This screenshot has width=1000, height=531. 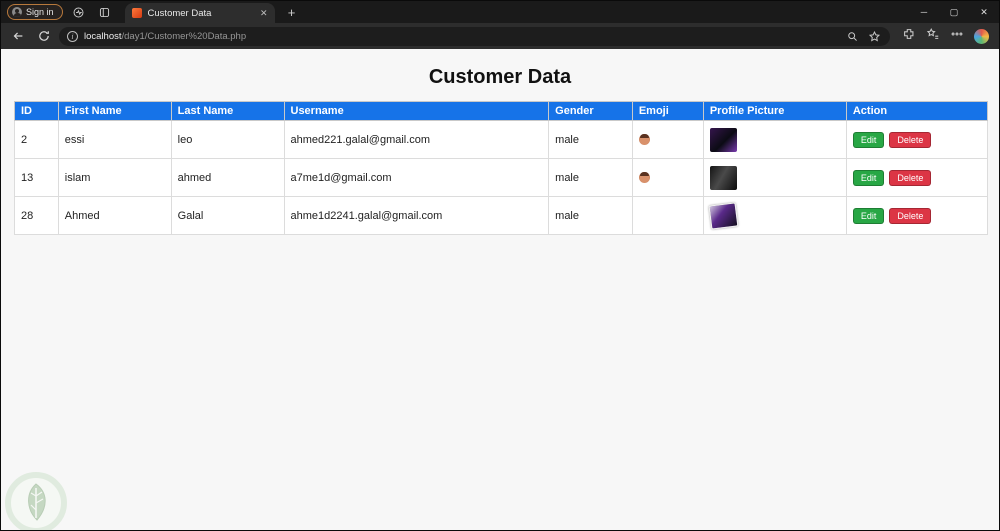 I want to click on minimize-button: ─, so click(x=924, y=12).